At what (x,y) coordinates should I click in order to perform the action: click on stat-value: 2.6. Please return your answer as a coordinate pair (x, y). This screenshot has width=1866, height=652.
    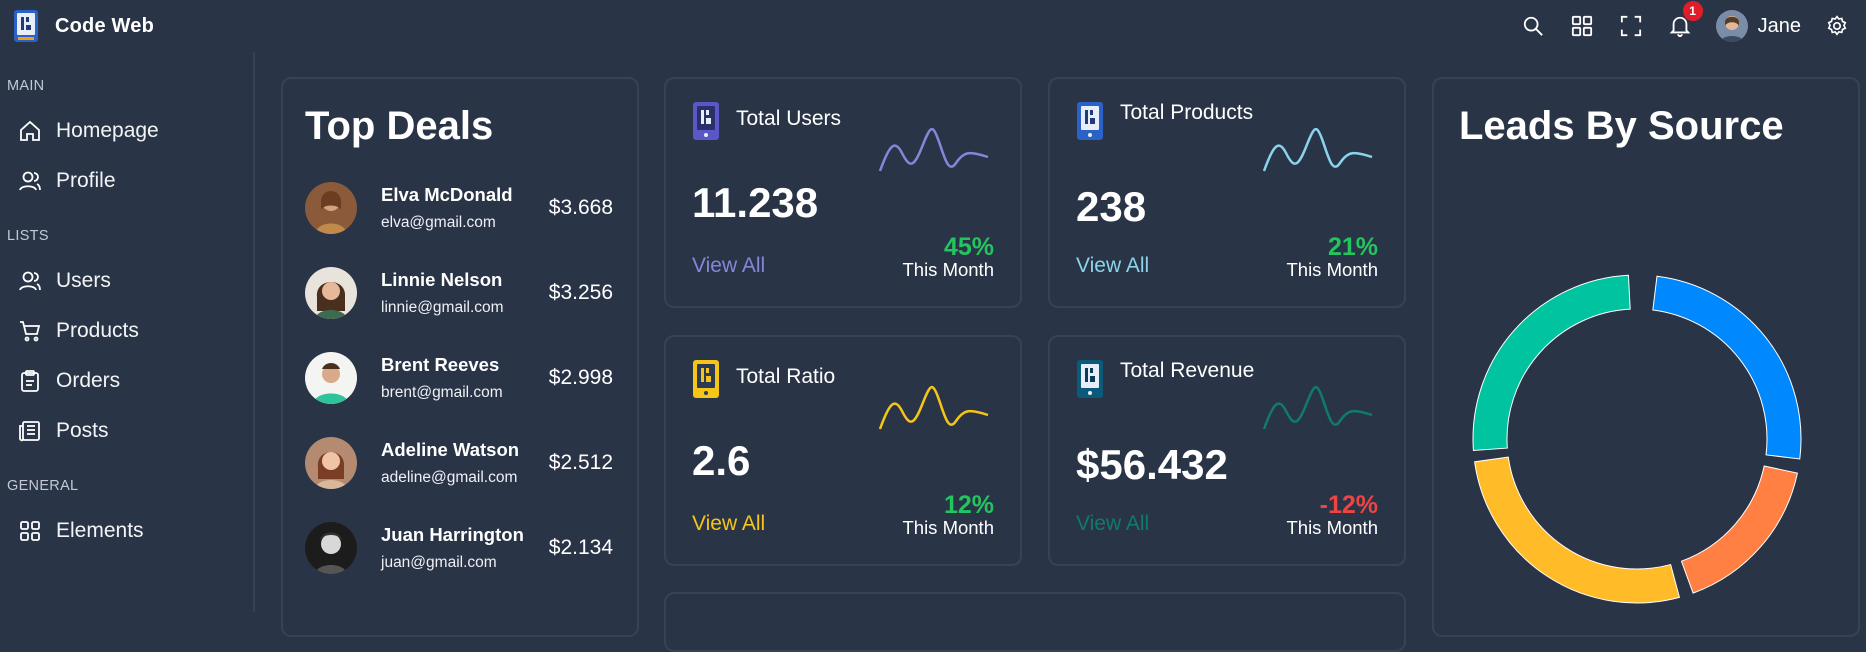
    Looking at the image, I should click on (721, 460).